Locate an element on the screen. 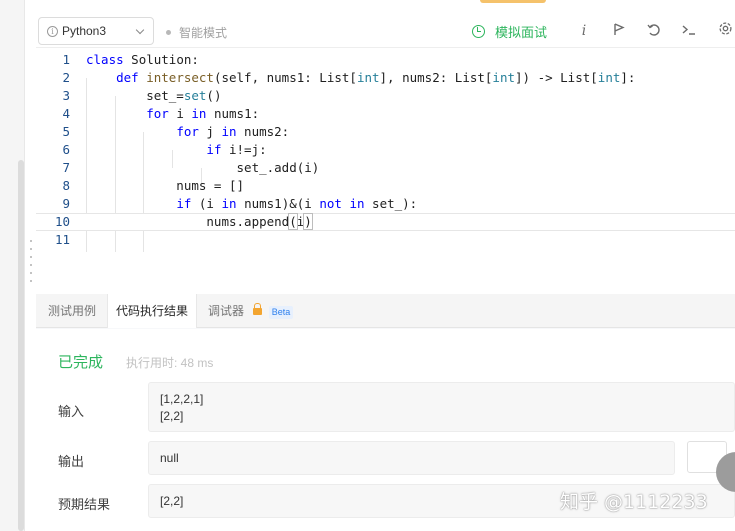 Image resolution: width=735 pixels, height=531 pixels. language-select: i Python3 is located at coordinates (96, 31).